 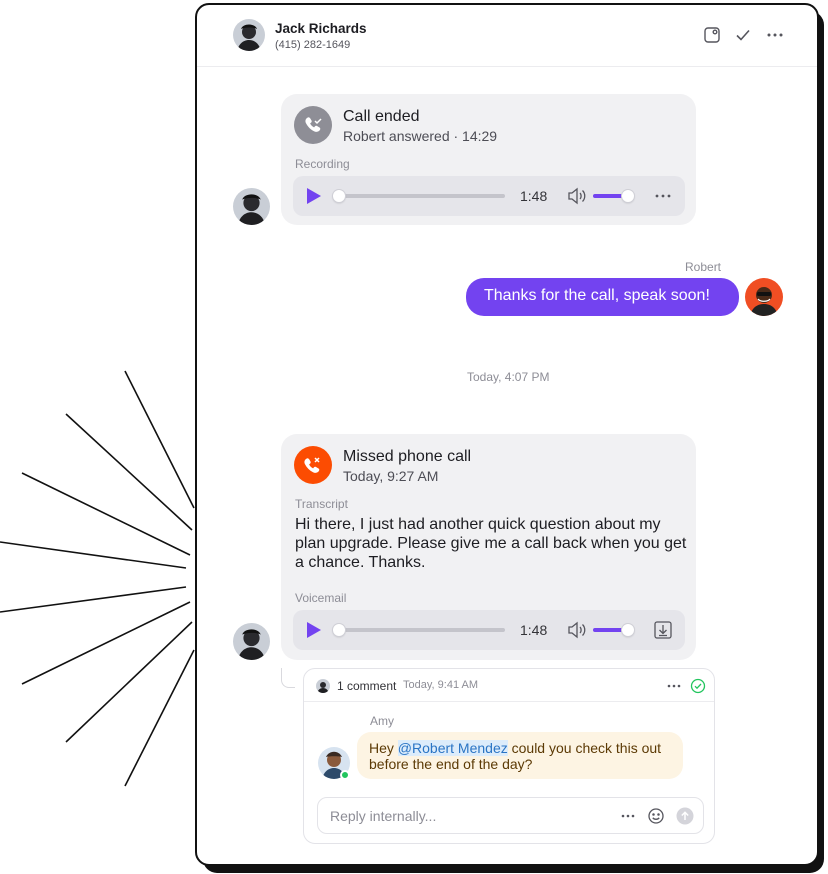 I want to click on sender-name: Robert, so click(x=703, y=267).